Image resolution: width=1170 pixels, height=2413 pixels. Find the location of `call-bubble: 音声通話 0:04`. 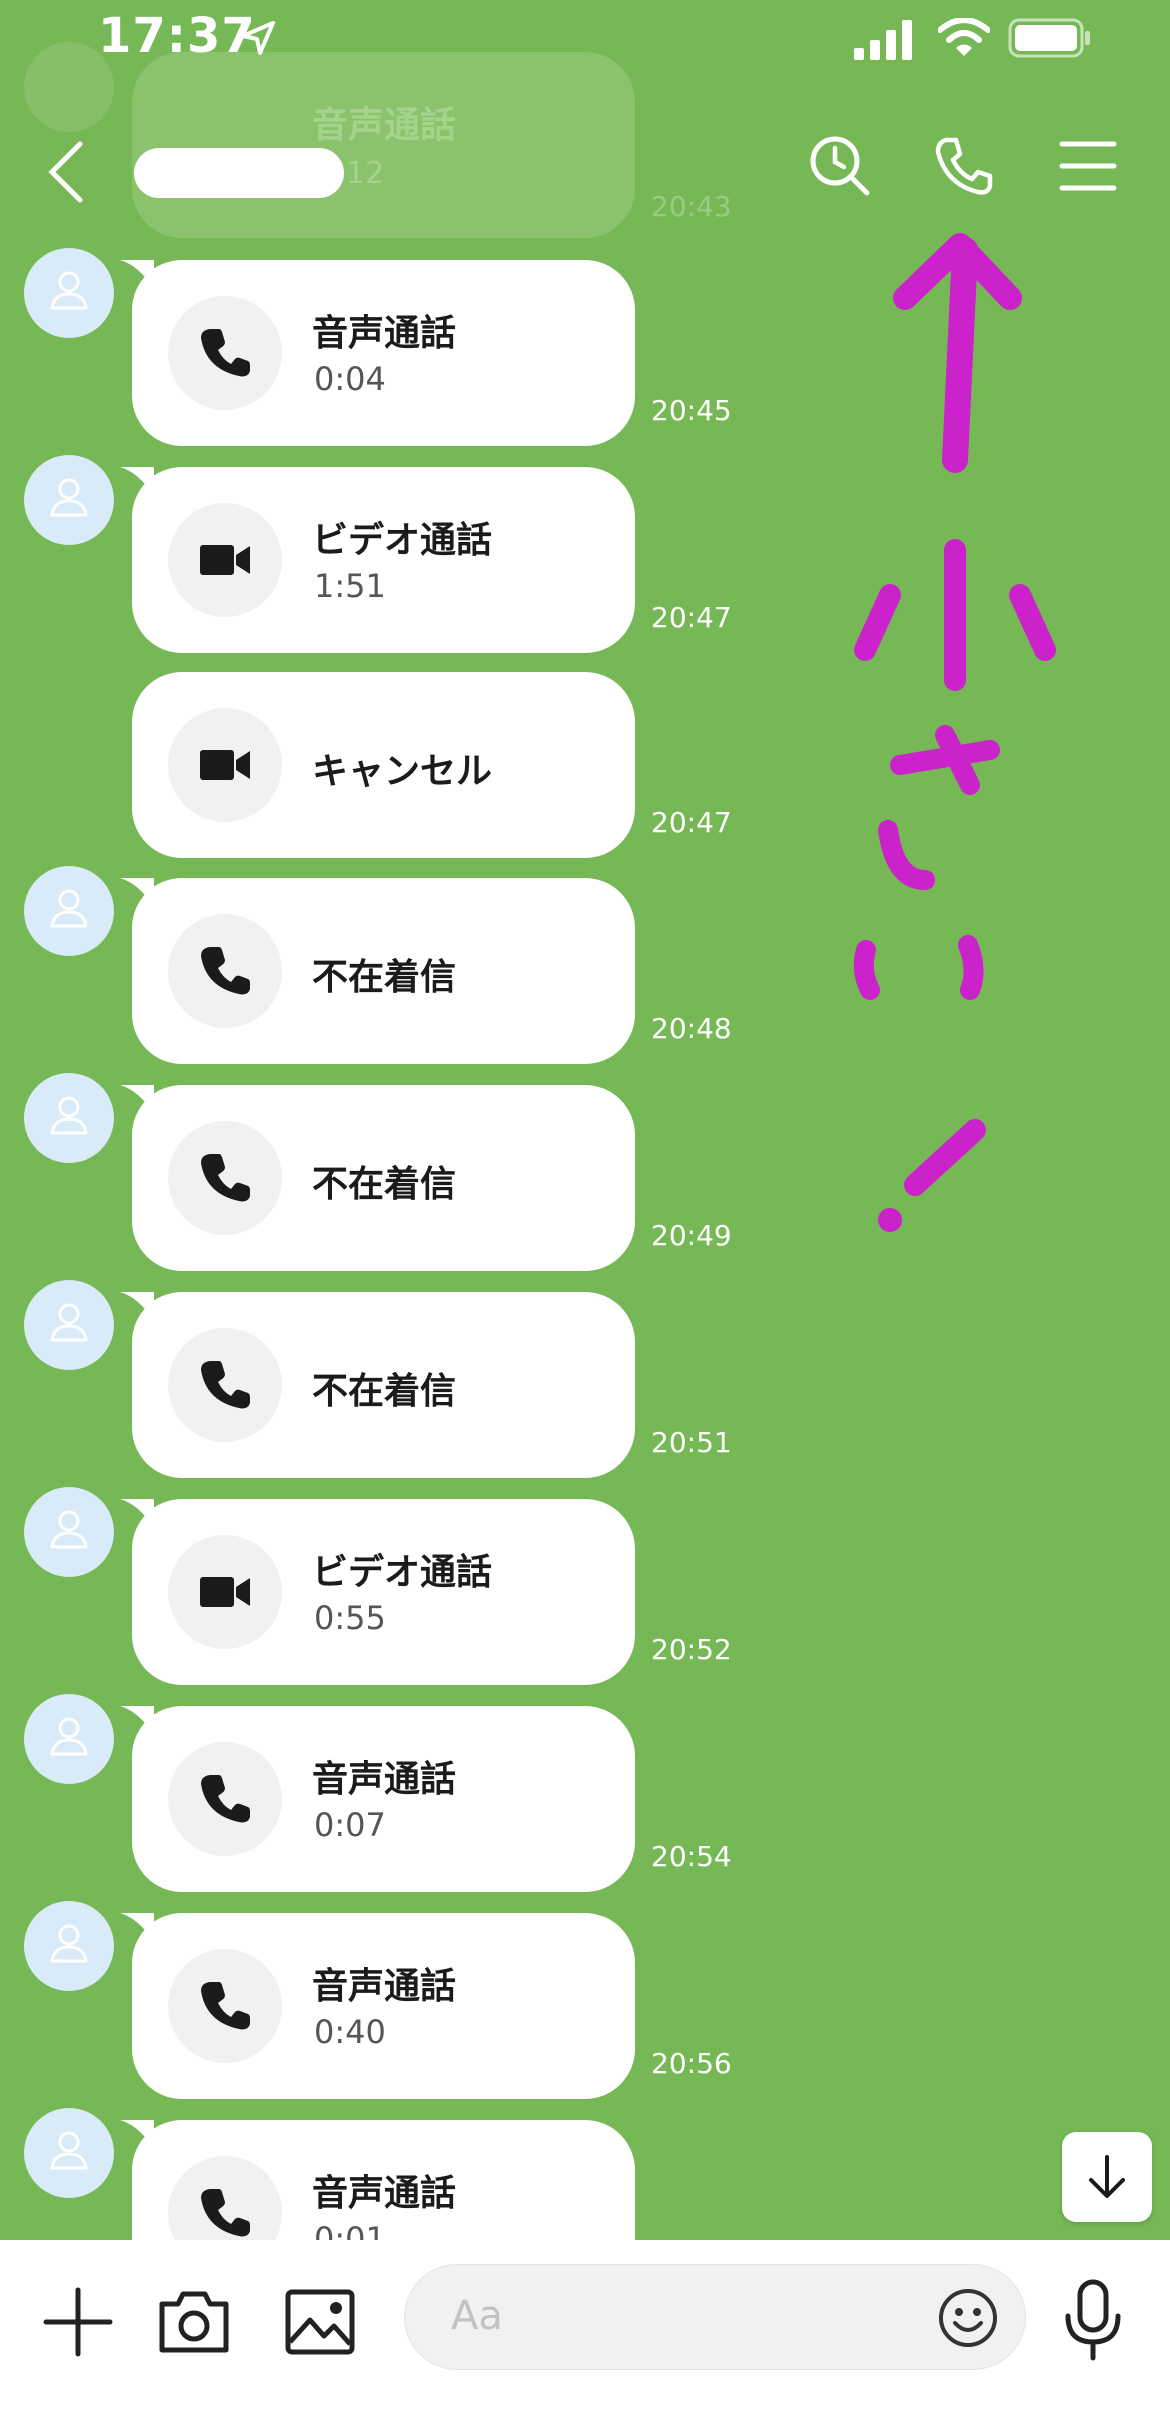

call-bubble: 音声通話 0:04 is located at coordinates (383, 353).